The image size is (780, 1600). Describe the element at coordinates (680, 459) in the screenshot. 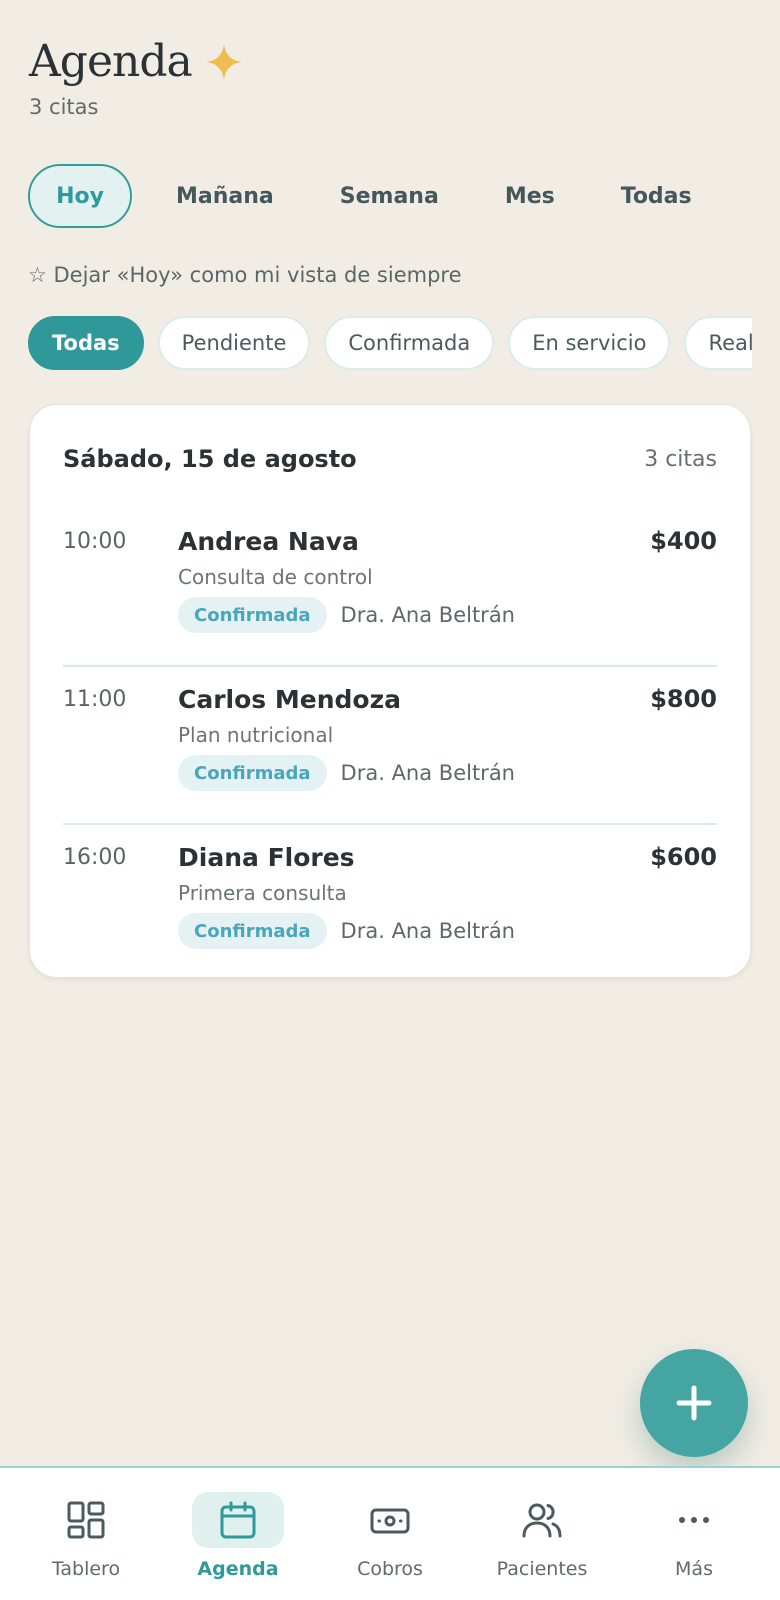

I see `day-appointments-count: 3 citas` at that location.